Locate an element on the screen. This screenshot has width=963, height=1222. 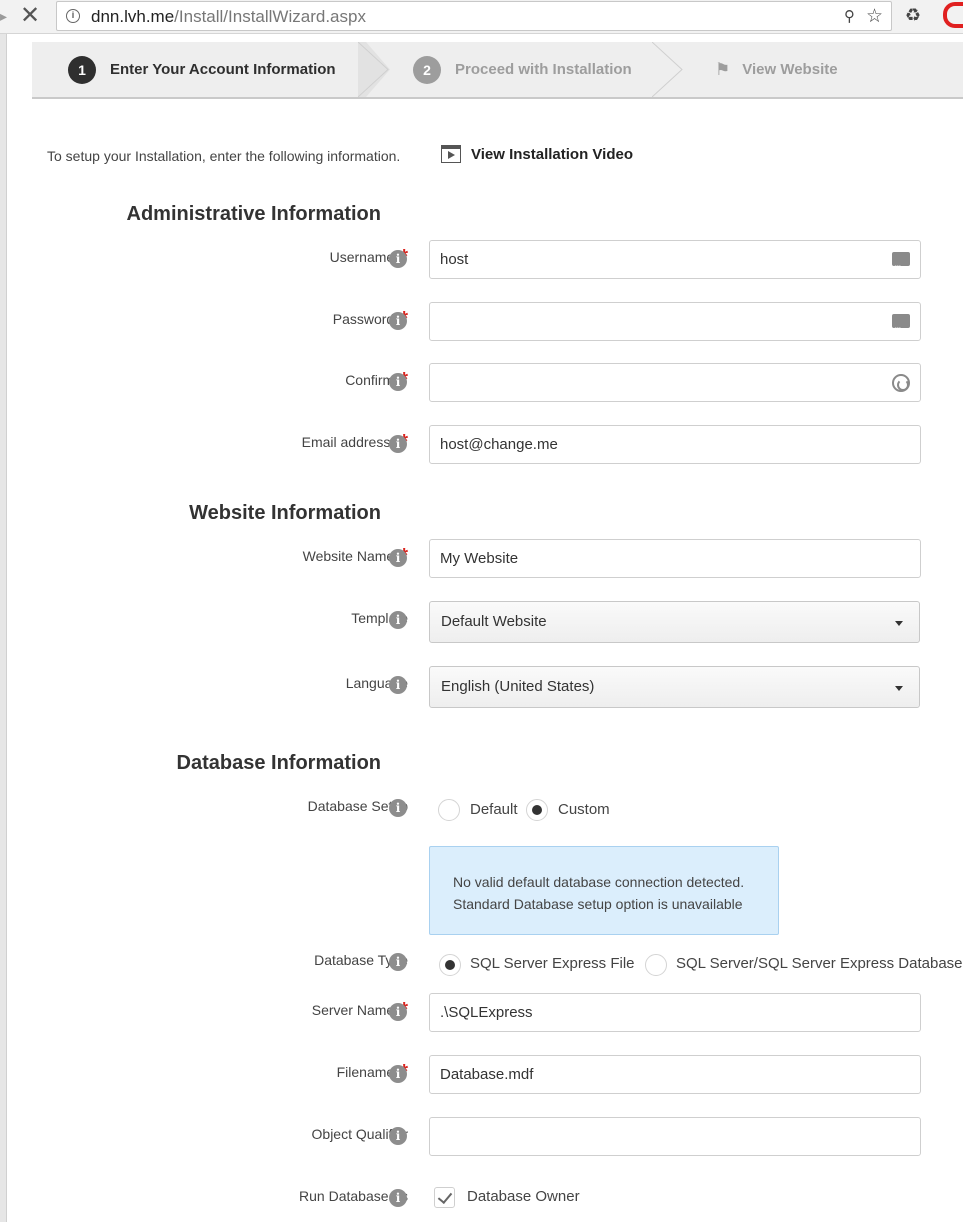
stop-loading-icon: ✕ is located at coordinates (30, 16).